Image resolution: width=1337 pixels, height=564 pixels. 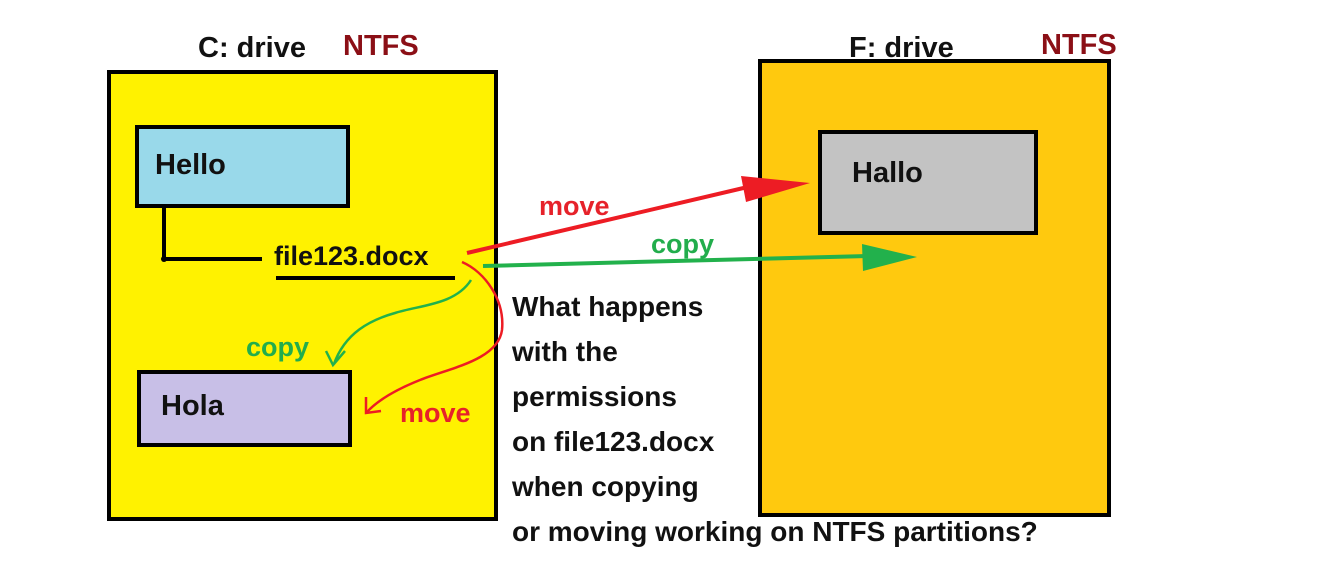 What do you see at coordinates (775, 531) in the screenshot?
I see `question-line: or moving working on NTFS partitions?` at bounding box center [775, 531].